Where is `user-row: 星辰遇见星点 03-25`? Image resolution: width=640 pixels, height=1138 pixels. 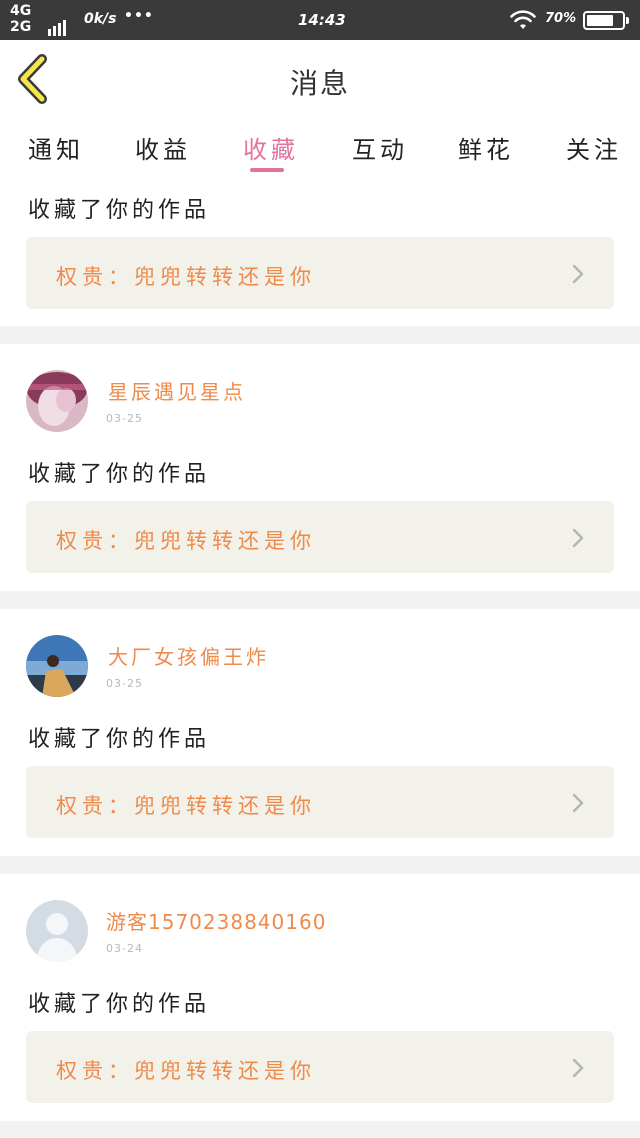 user-row: 星辰遇见星点 03-25 is located at coordinates (320, 389).